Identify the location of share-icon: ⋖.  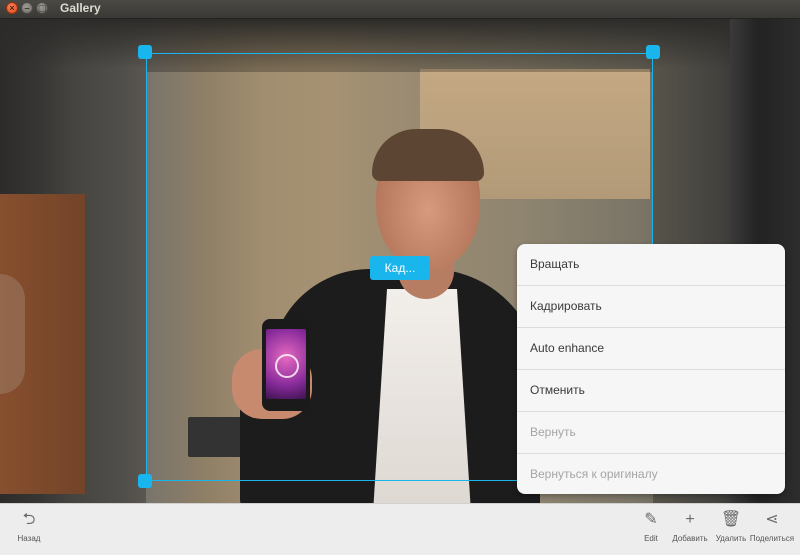
(772, 519).